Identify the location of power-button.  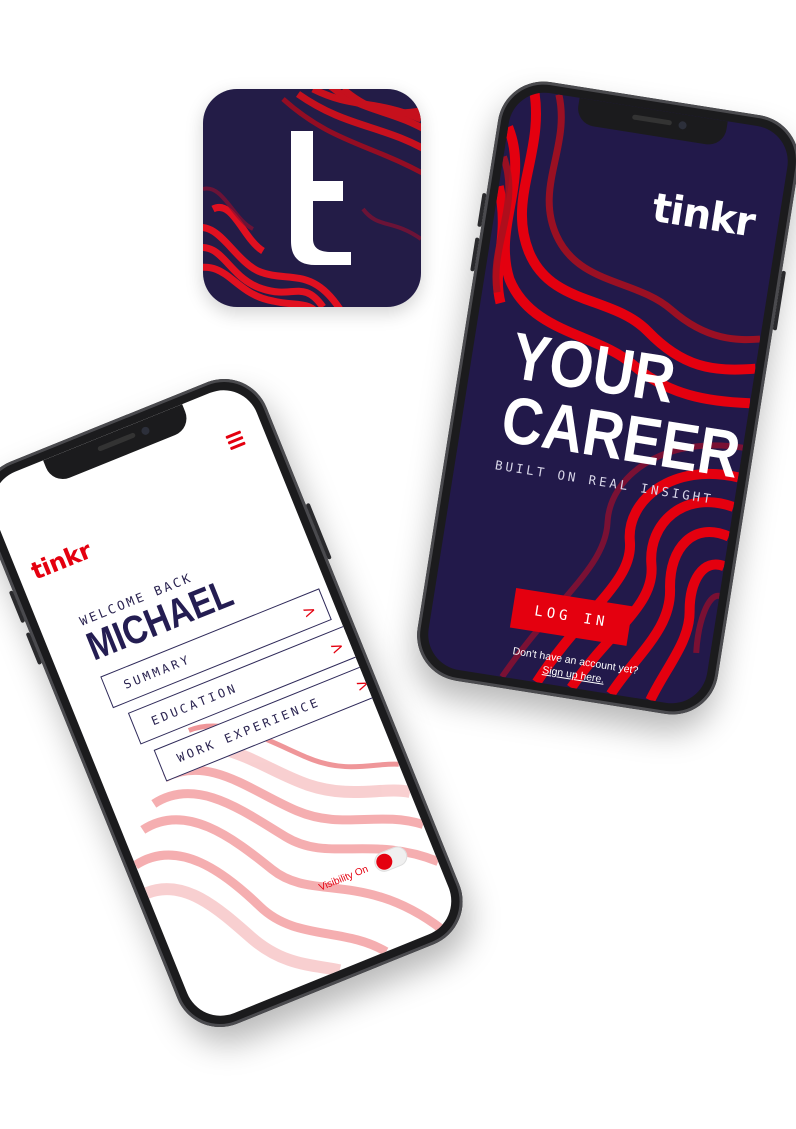
(779, 300).